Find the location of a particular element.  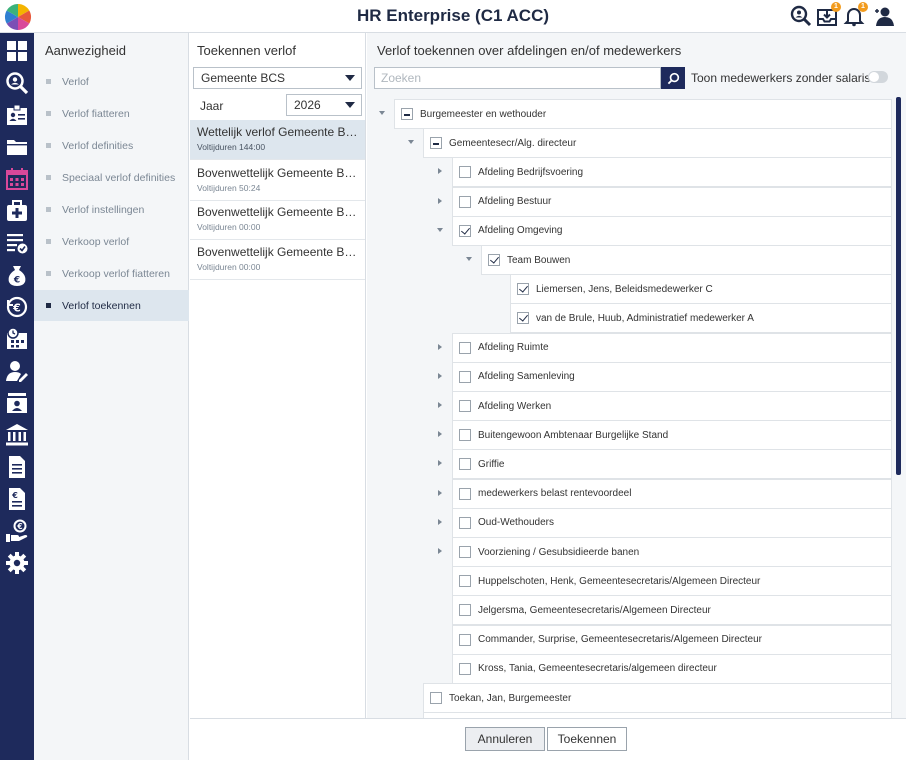

tree-node: Afdeling Bestuur is located at coordinates (672, 201).